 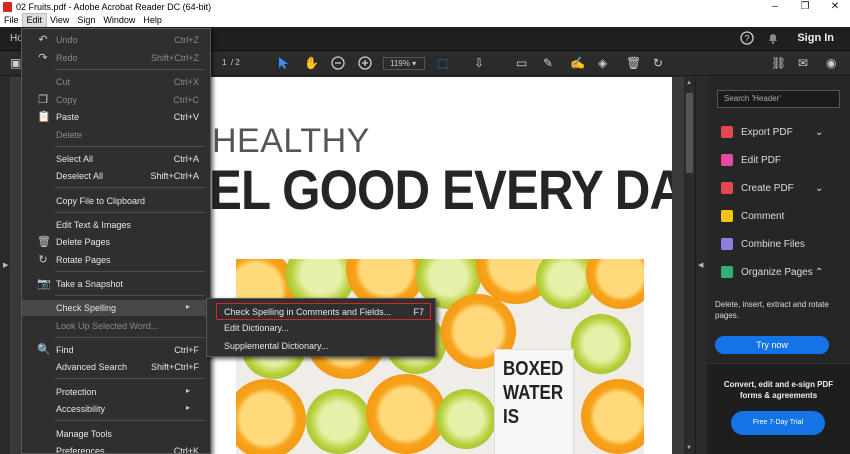 I want to click on tool-organize-pages: Organize Pages ⌃, so click(x=772, y=272).